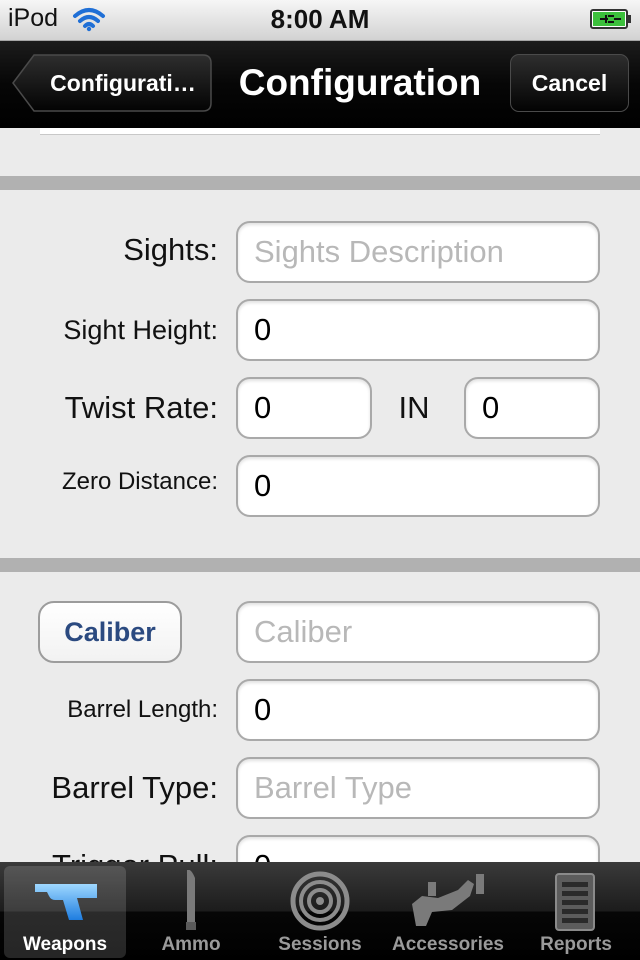  Describe the element at coordinates (576, 944) in the screenshot. I see `tab-reports-label: Reports` at that location.